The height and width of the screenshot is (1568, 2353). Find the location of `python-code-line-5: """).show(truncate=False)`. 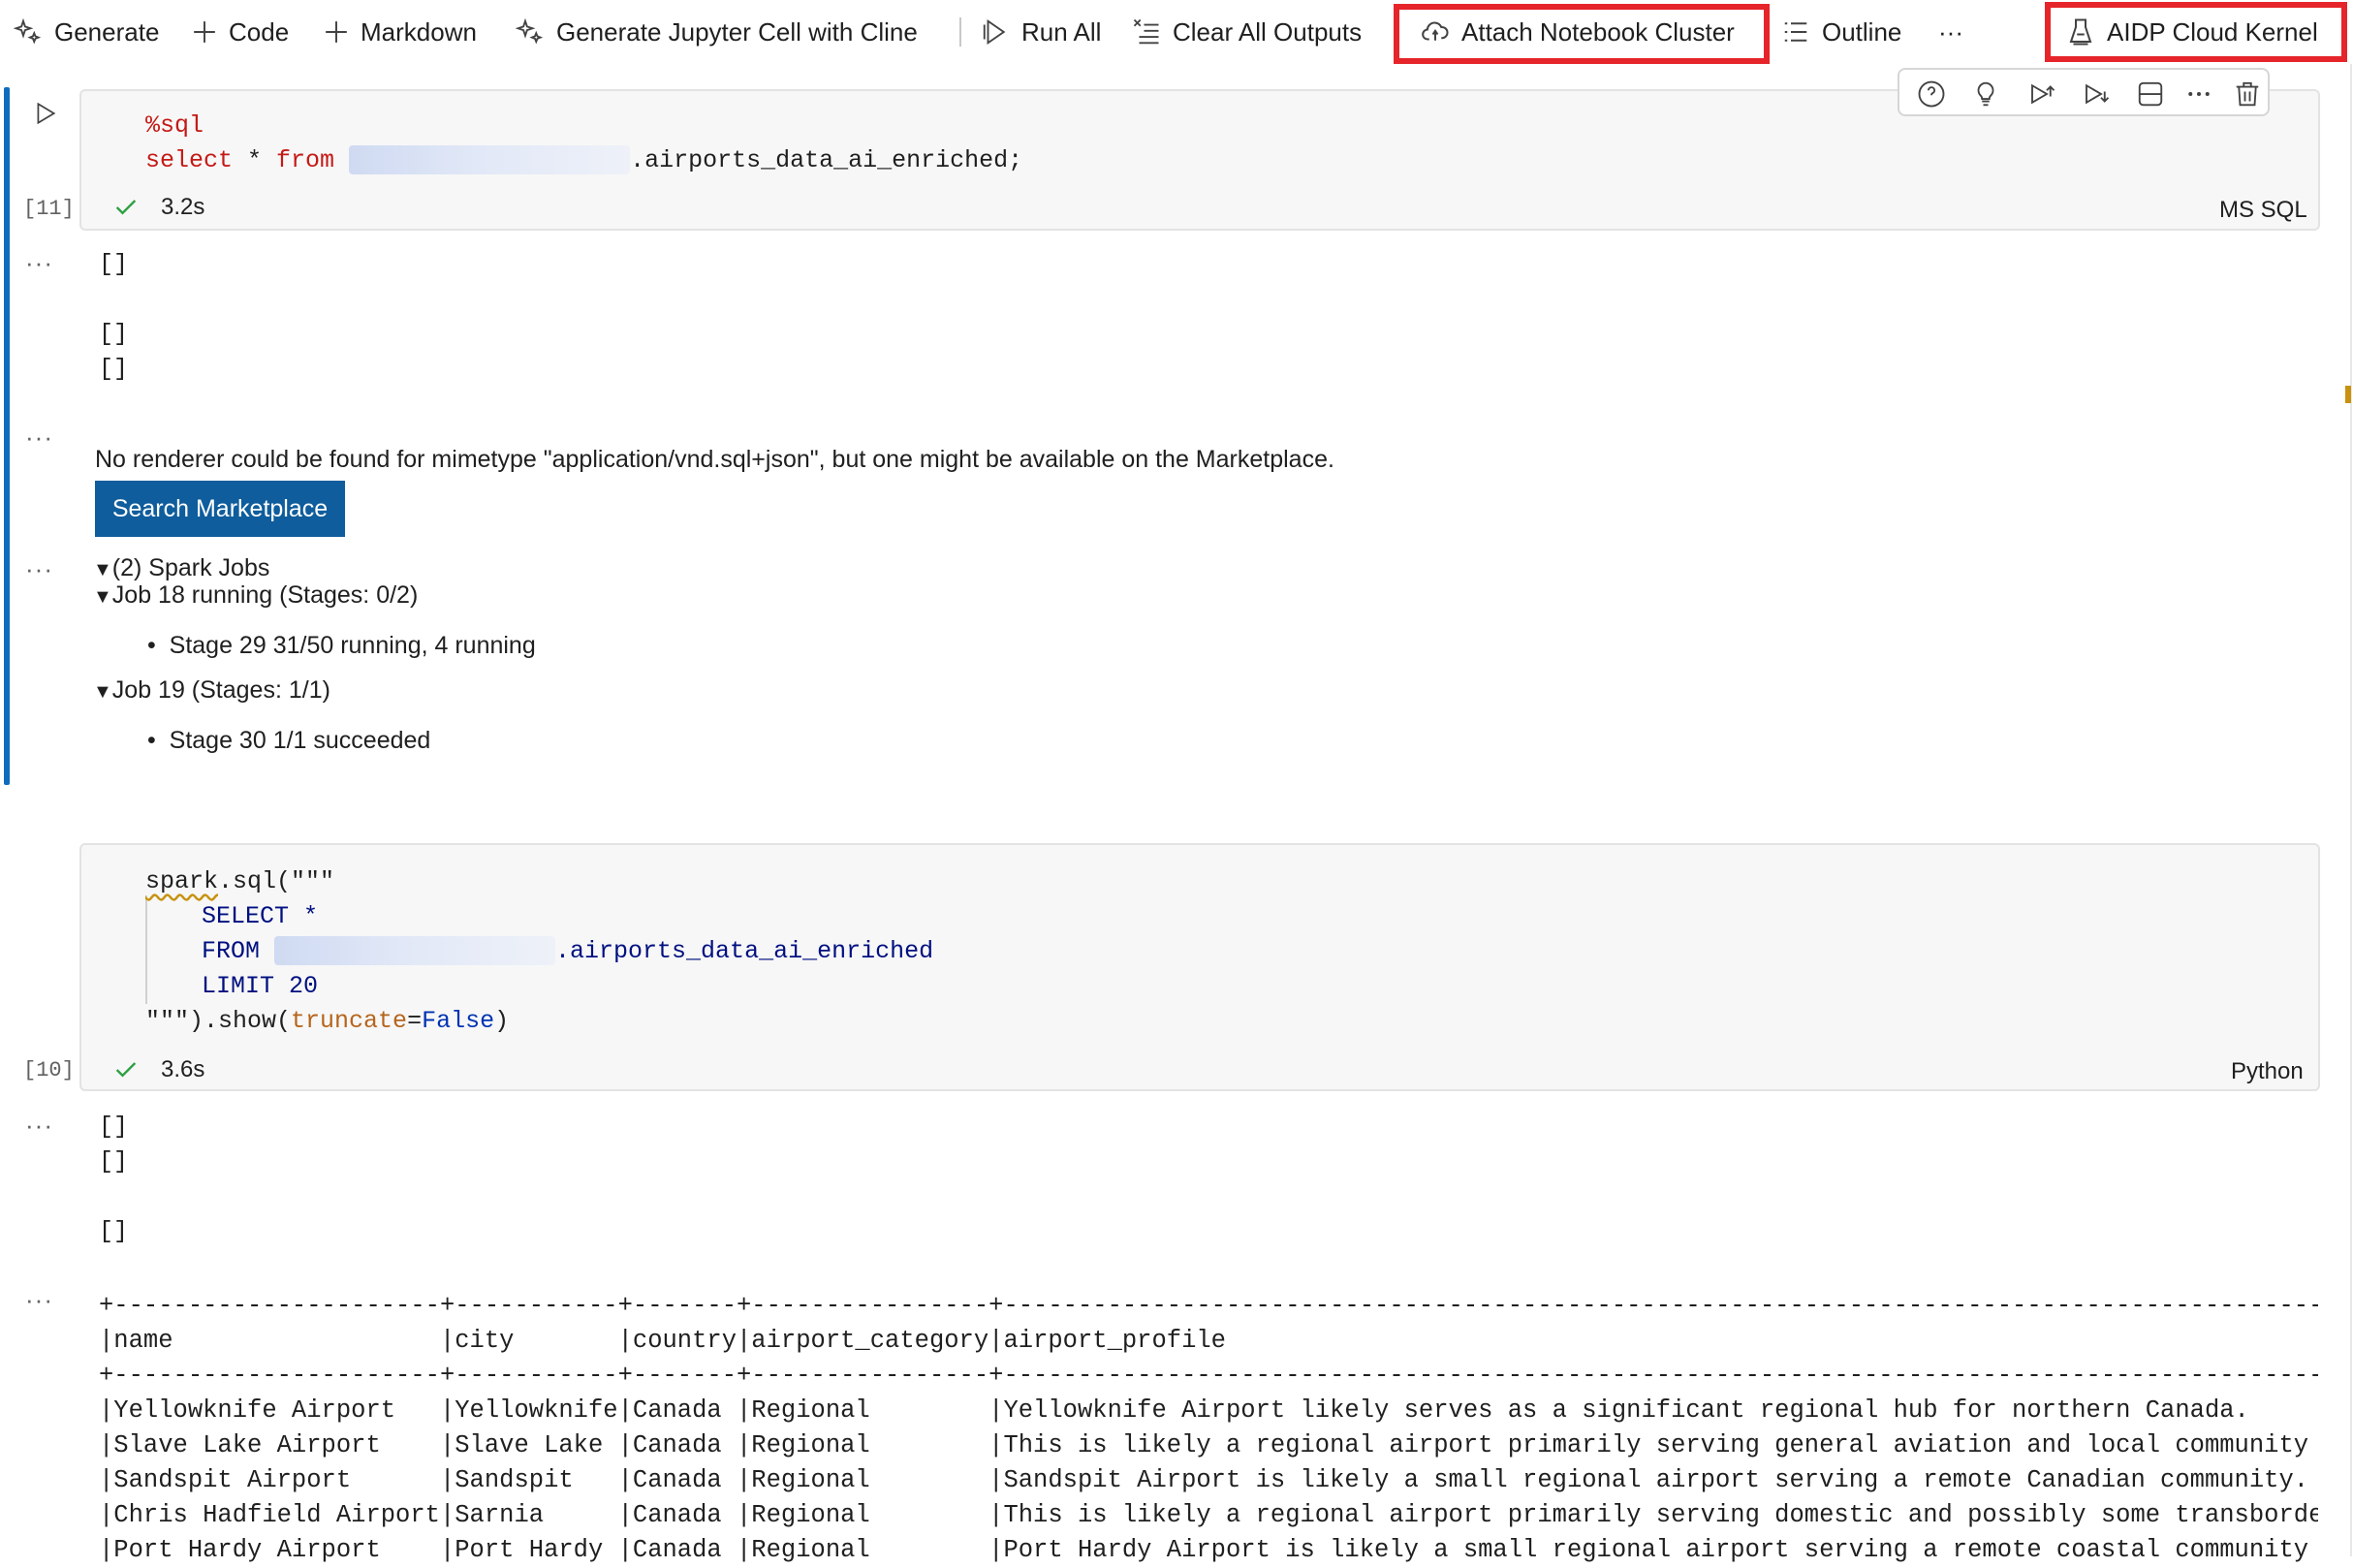

python-code-line-5: """).show(truncate=False) is located at coordinates (327, 1021).